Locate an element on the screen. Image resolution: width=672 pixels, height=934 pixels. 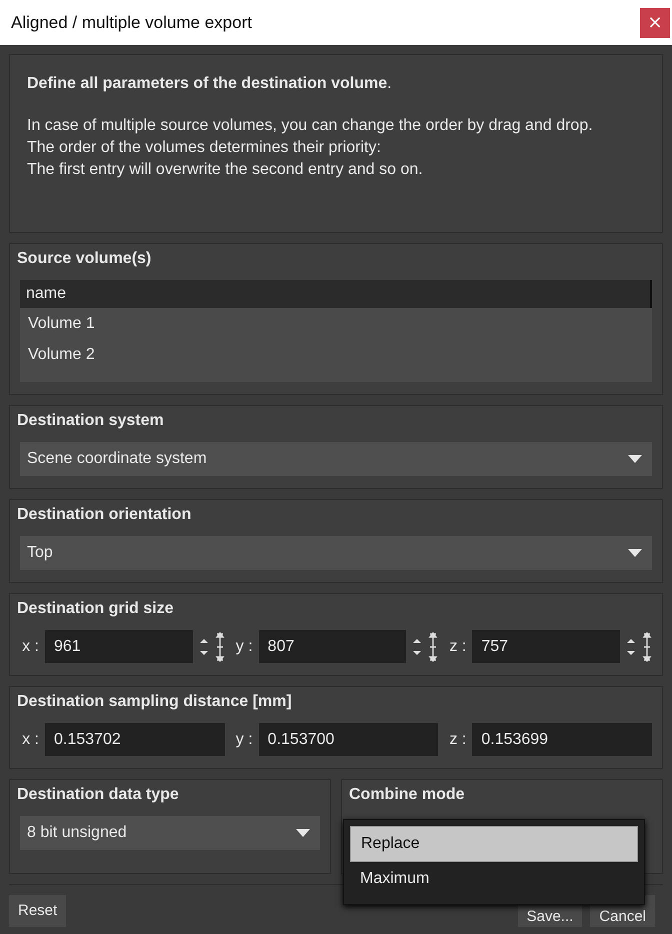
section-title: Source volume(s) is located at coordinates (84, 259).